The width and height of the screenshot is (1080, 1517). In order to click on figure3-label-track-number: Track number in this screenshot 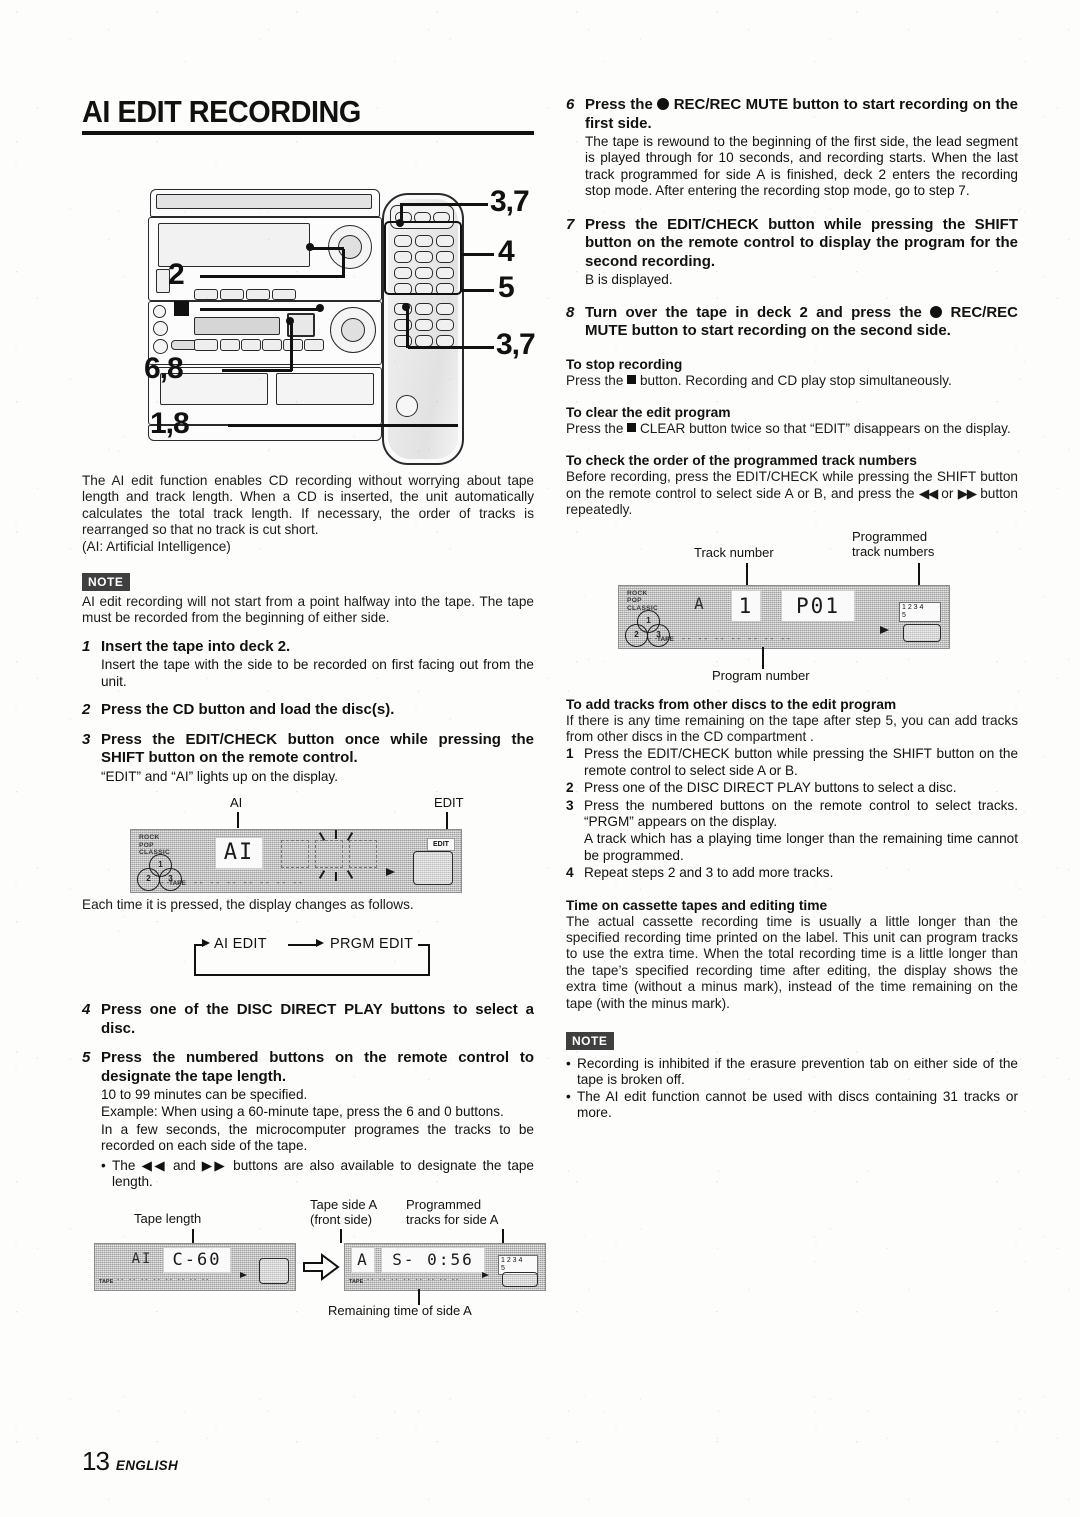, I will do `click(734, 552)`.